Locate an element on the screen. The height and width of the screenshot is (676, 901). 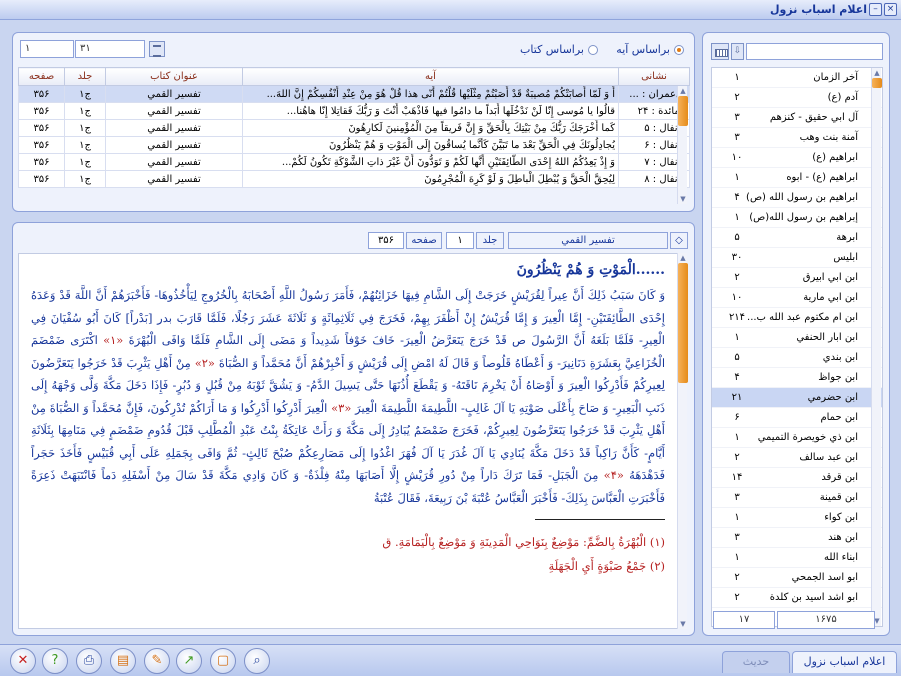
download-arrow-icon: ⇩ is located at coordinates (737, 51).